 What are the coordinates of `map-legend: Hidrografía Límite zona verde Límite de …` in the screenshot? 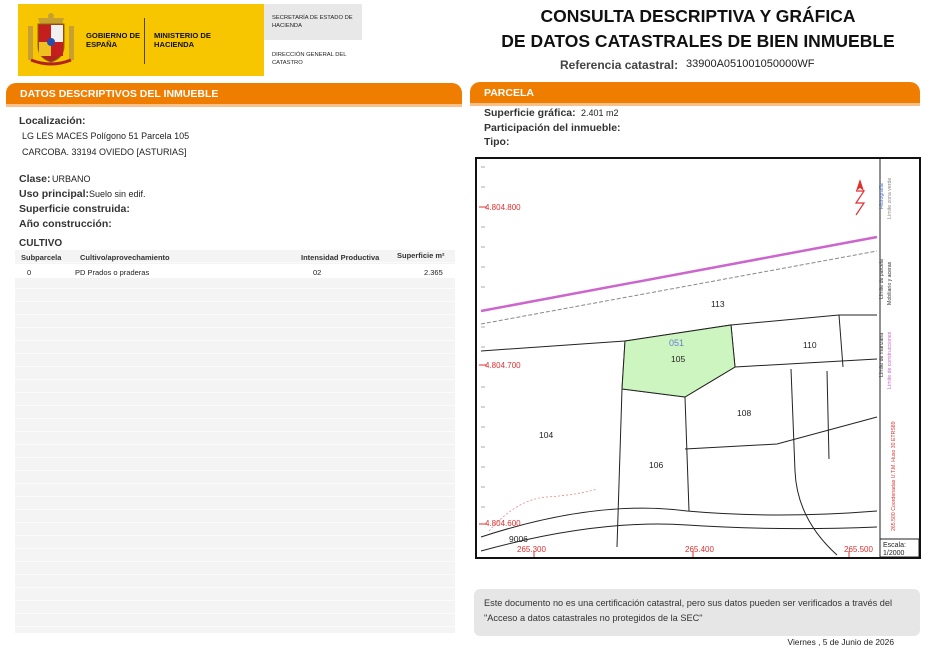 It's located at (899, 349).